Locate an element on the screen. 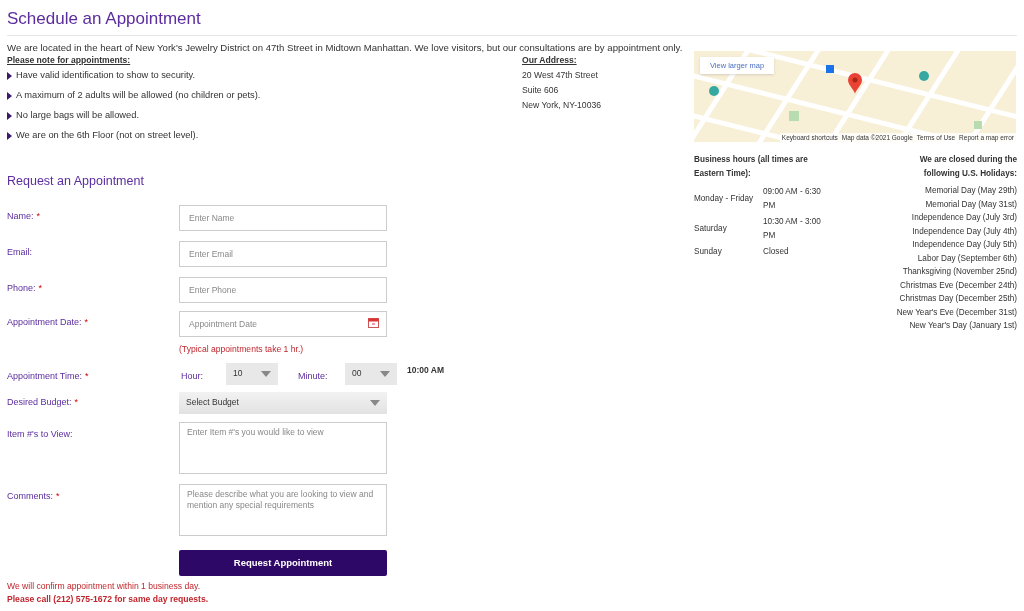 The image size is (1024, 611). confirm-note: We will confirm appointment within 1 business day. is located at coordinates (104, 586).